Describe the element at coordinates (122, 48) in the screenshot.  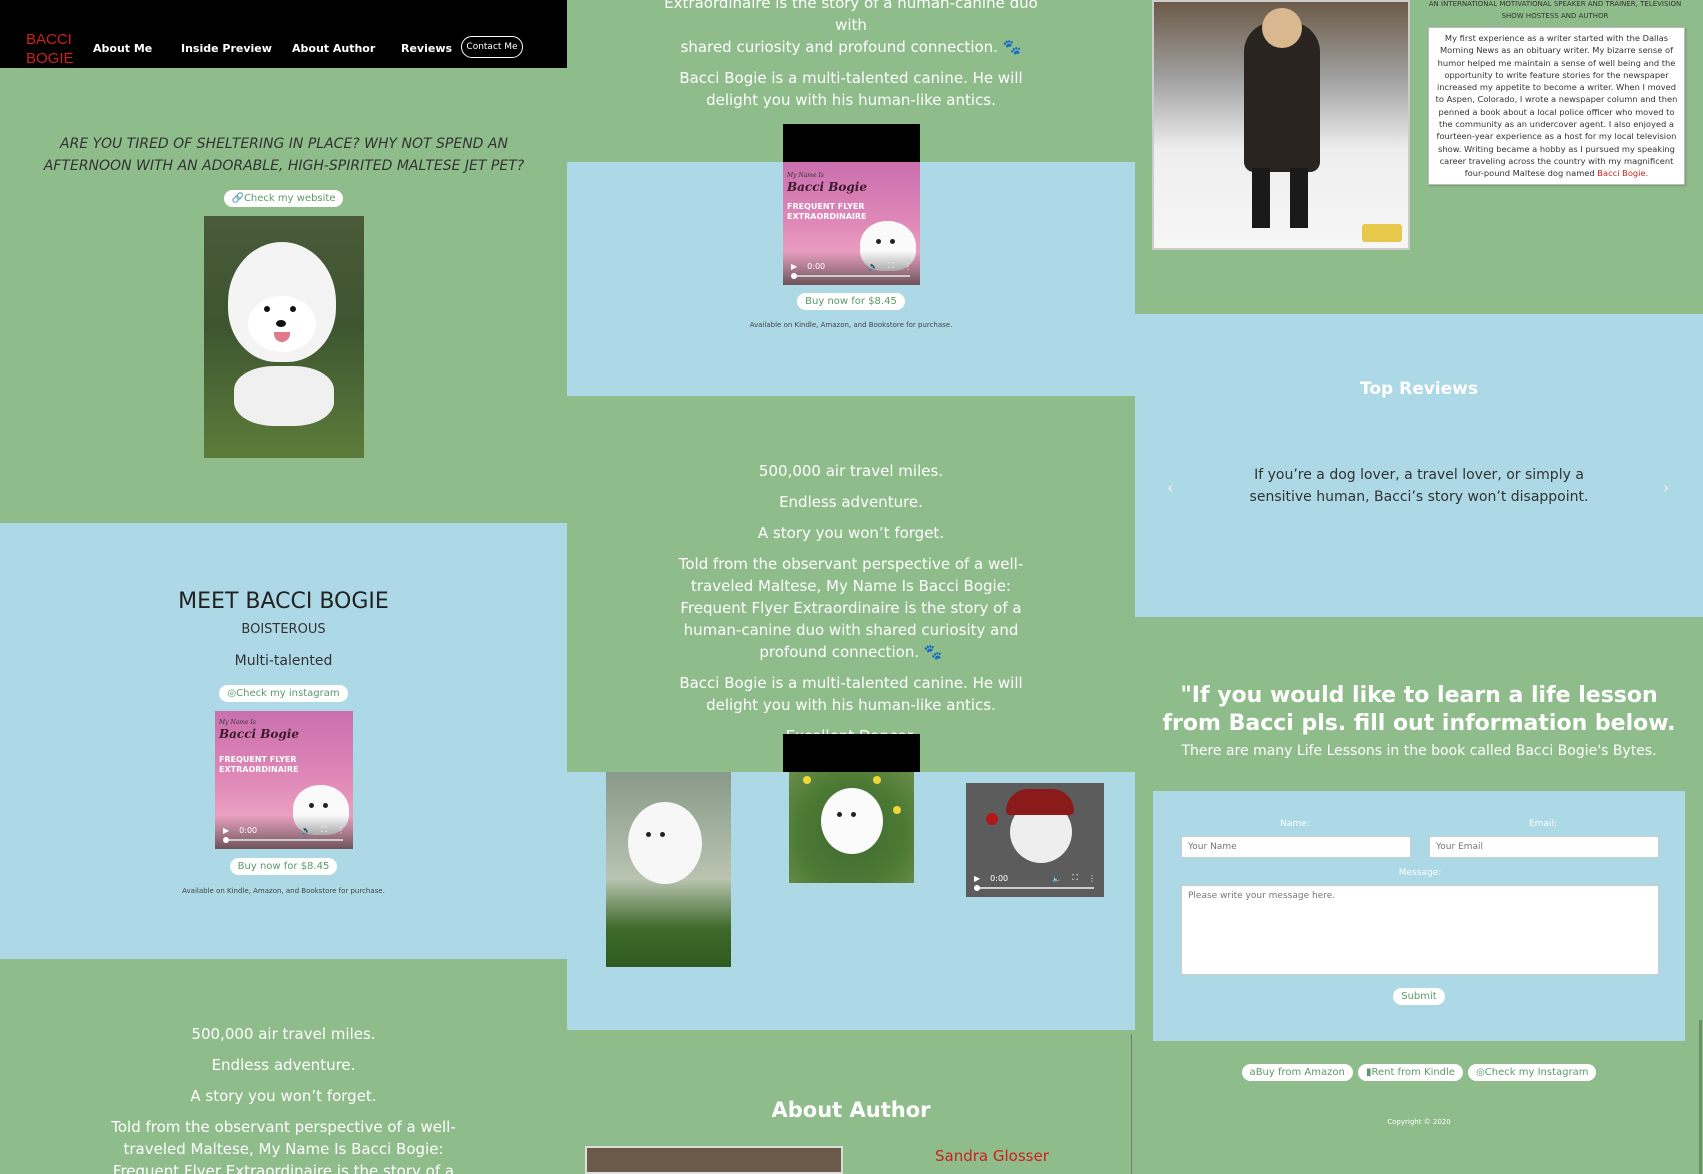
I see `nav-item-about-me: About Me` at that location.